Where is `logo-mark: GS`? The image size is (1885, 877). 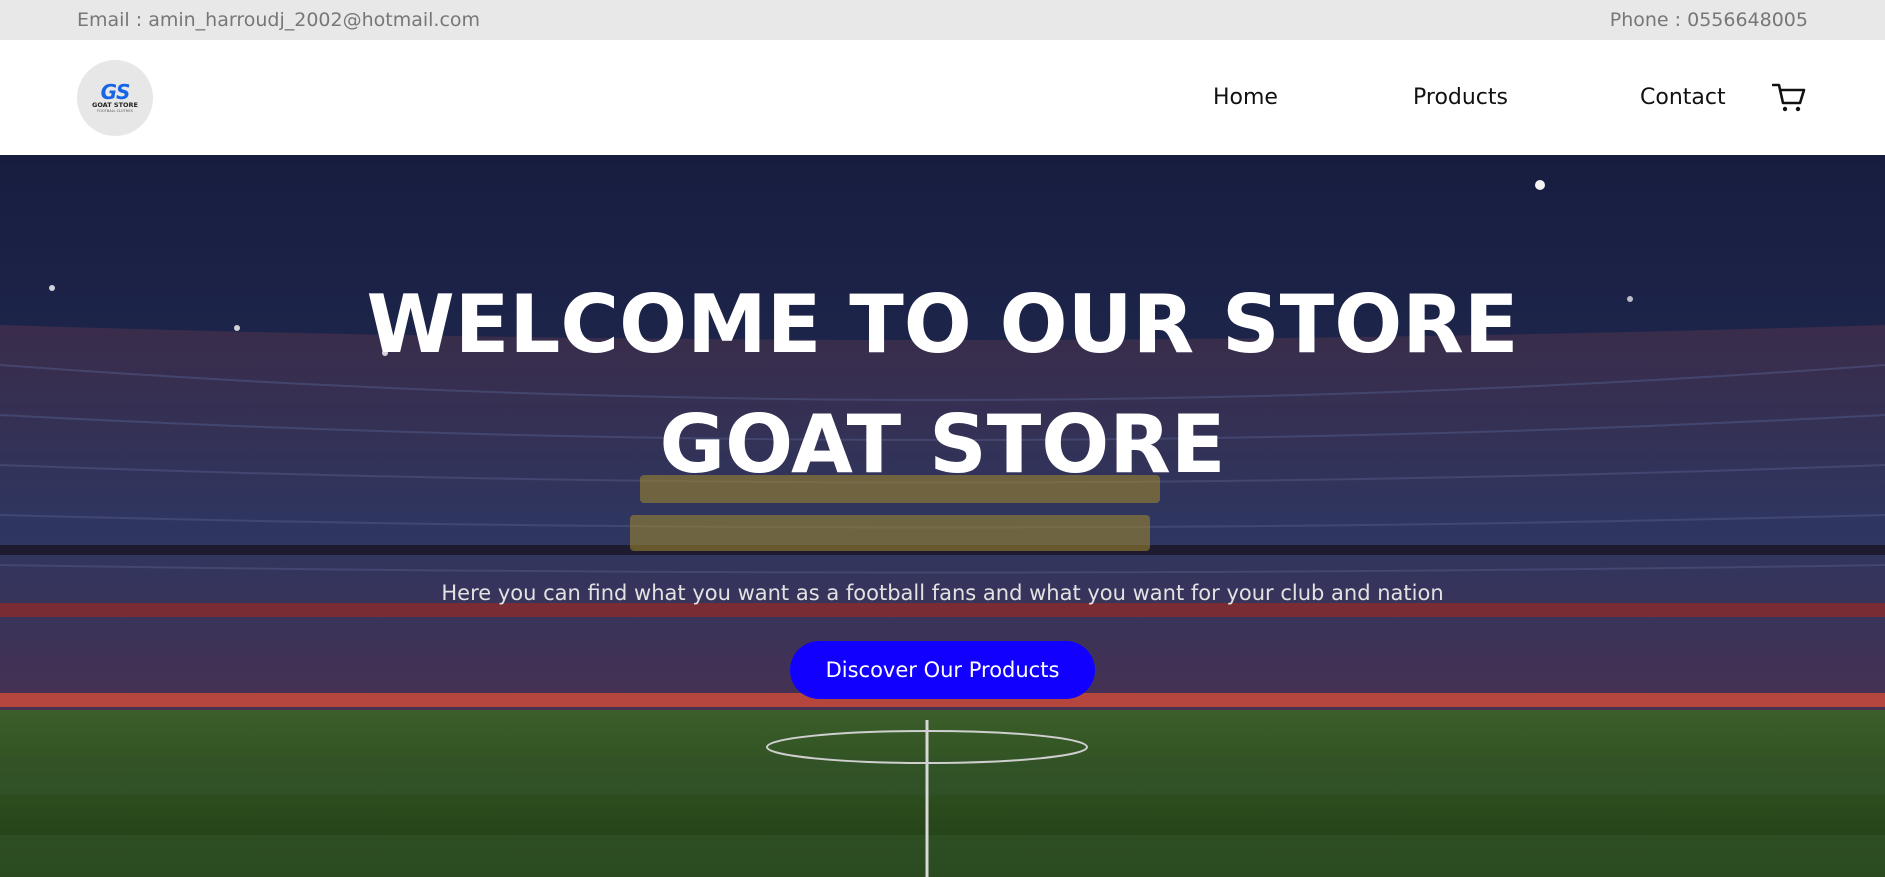 logo-mark: GS is located at coordinates (115, 91).